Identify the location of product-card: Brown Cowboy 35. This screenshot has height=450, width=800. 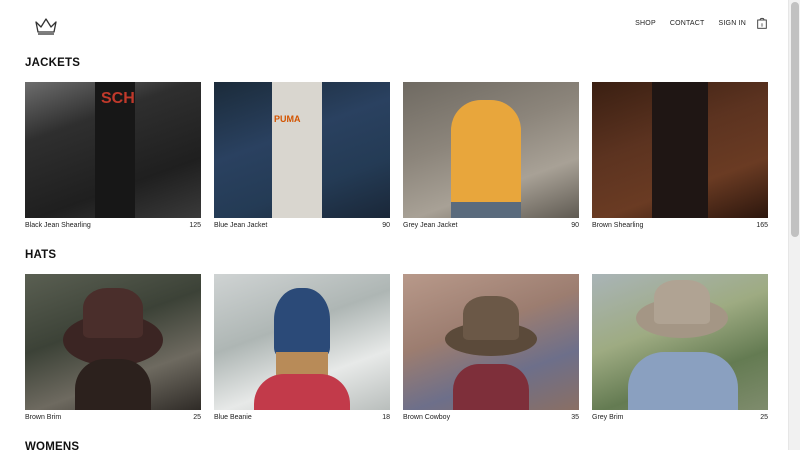
(491, 347).